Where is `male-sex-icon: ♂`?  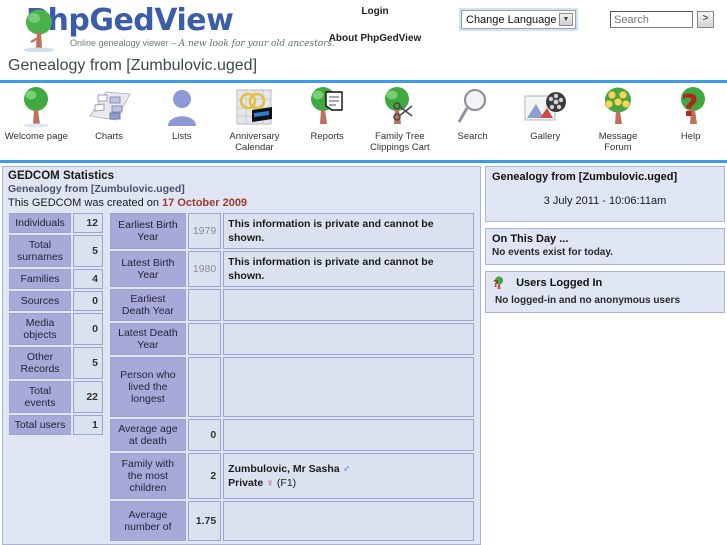
male-sex-icon: ♂ is located at coordinates (346, 469).